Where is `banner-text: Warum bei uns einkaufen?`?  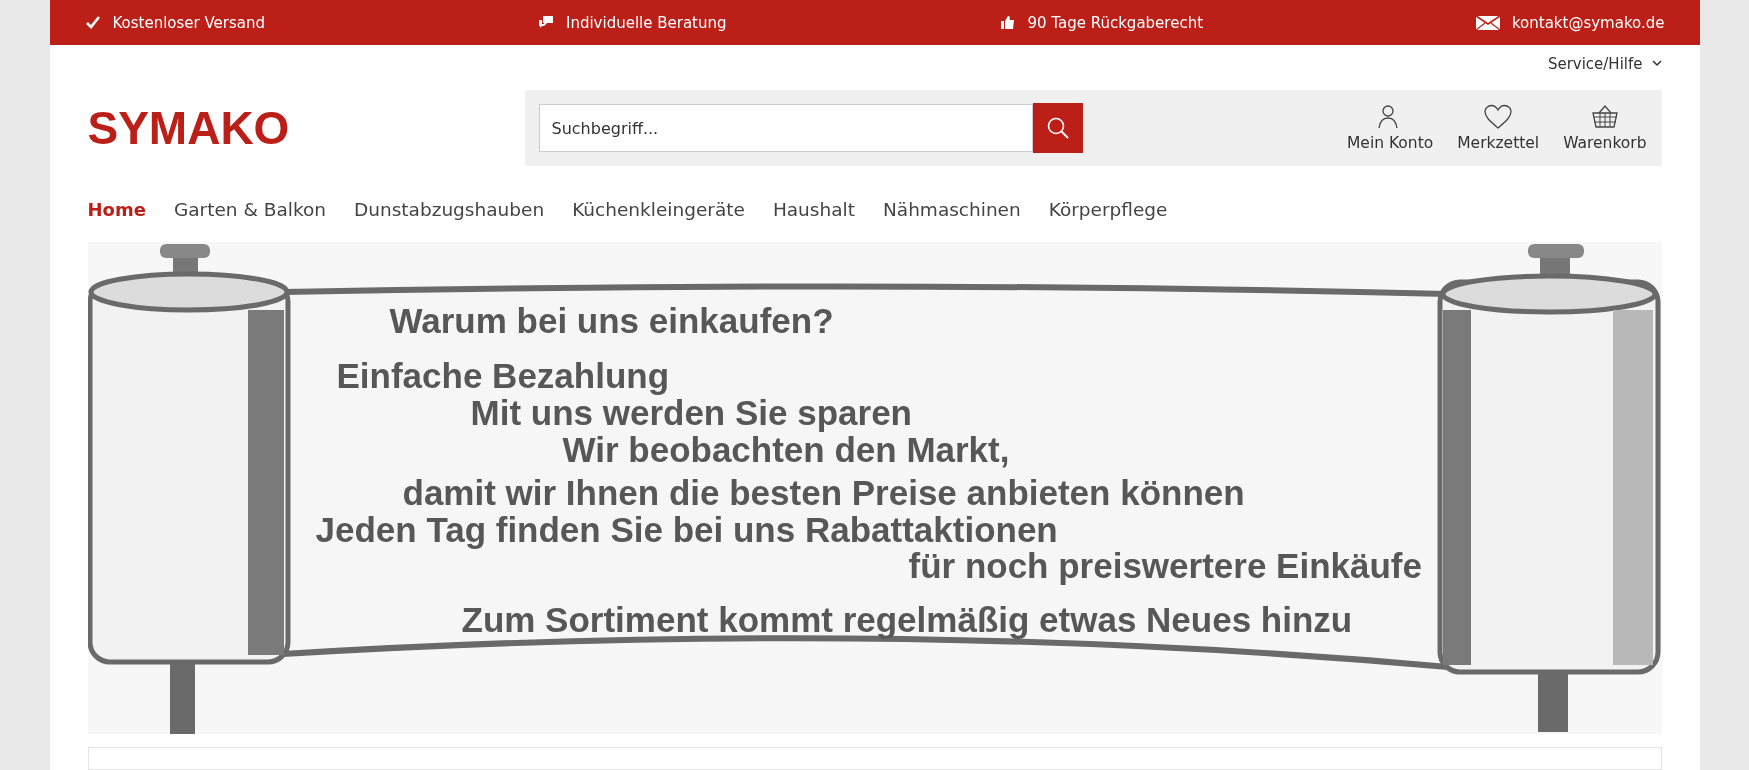 banner-text: Warum bei uns einkaufen? is located at coordinates (611, 321).